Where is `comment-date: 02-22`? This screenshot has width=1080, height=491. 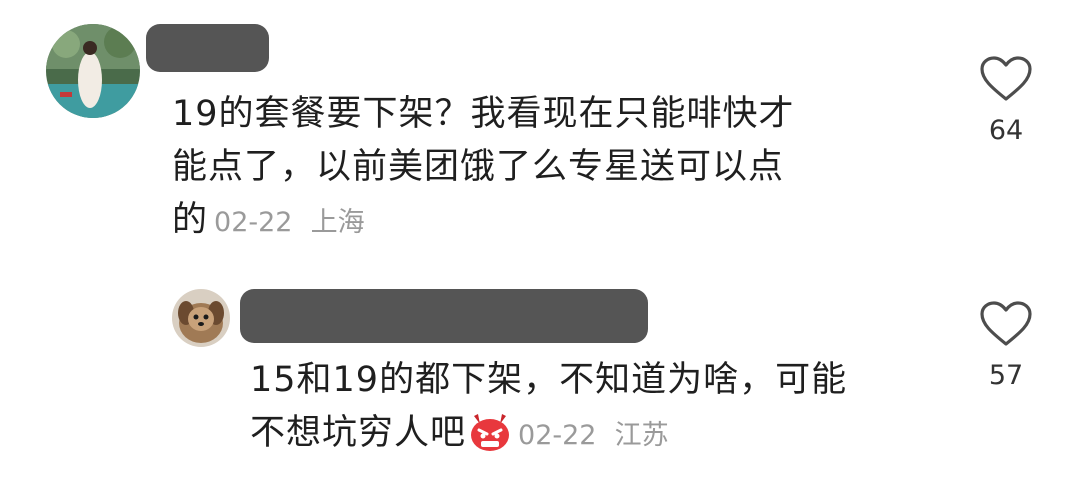
comment-date: 02-22 is located at coordinates (253, 222).